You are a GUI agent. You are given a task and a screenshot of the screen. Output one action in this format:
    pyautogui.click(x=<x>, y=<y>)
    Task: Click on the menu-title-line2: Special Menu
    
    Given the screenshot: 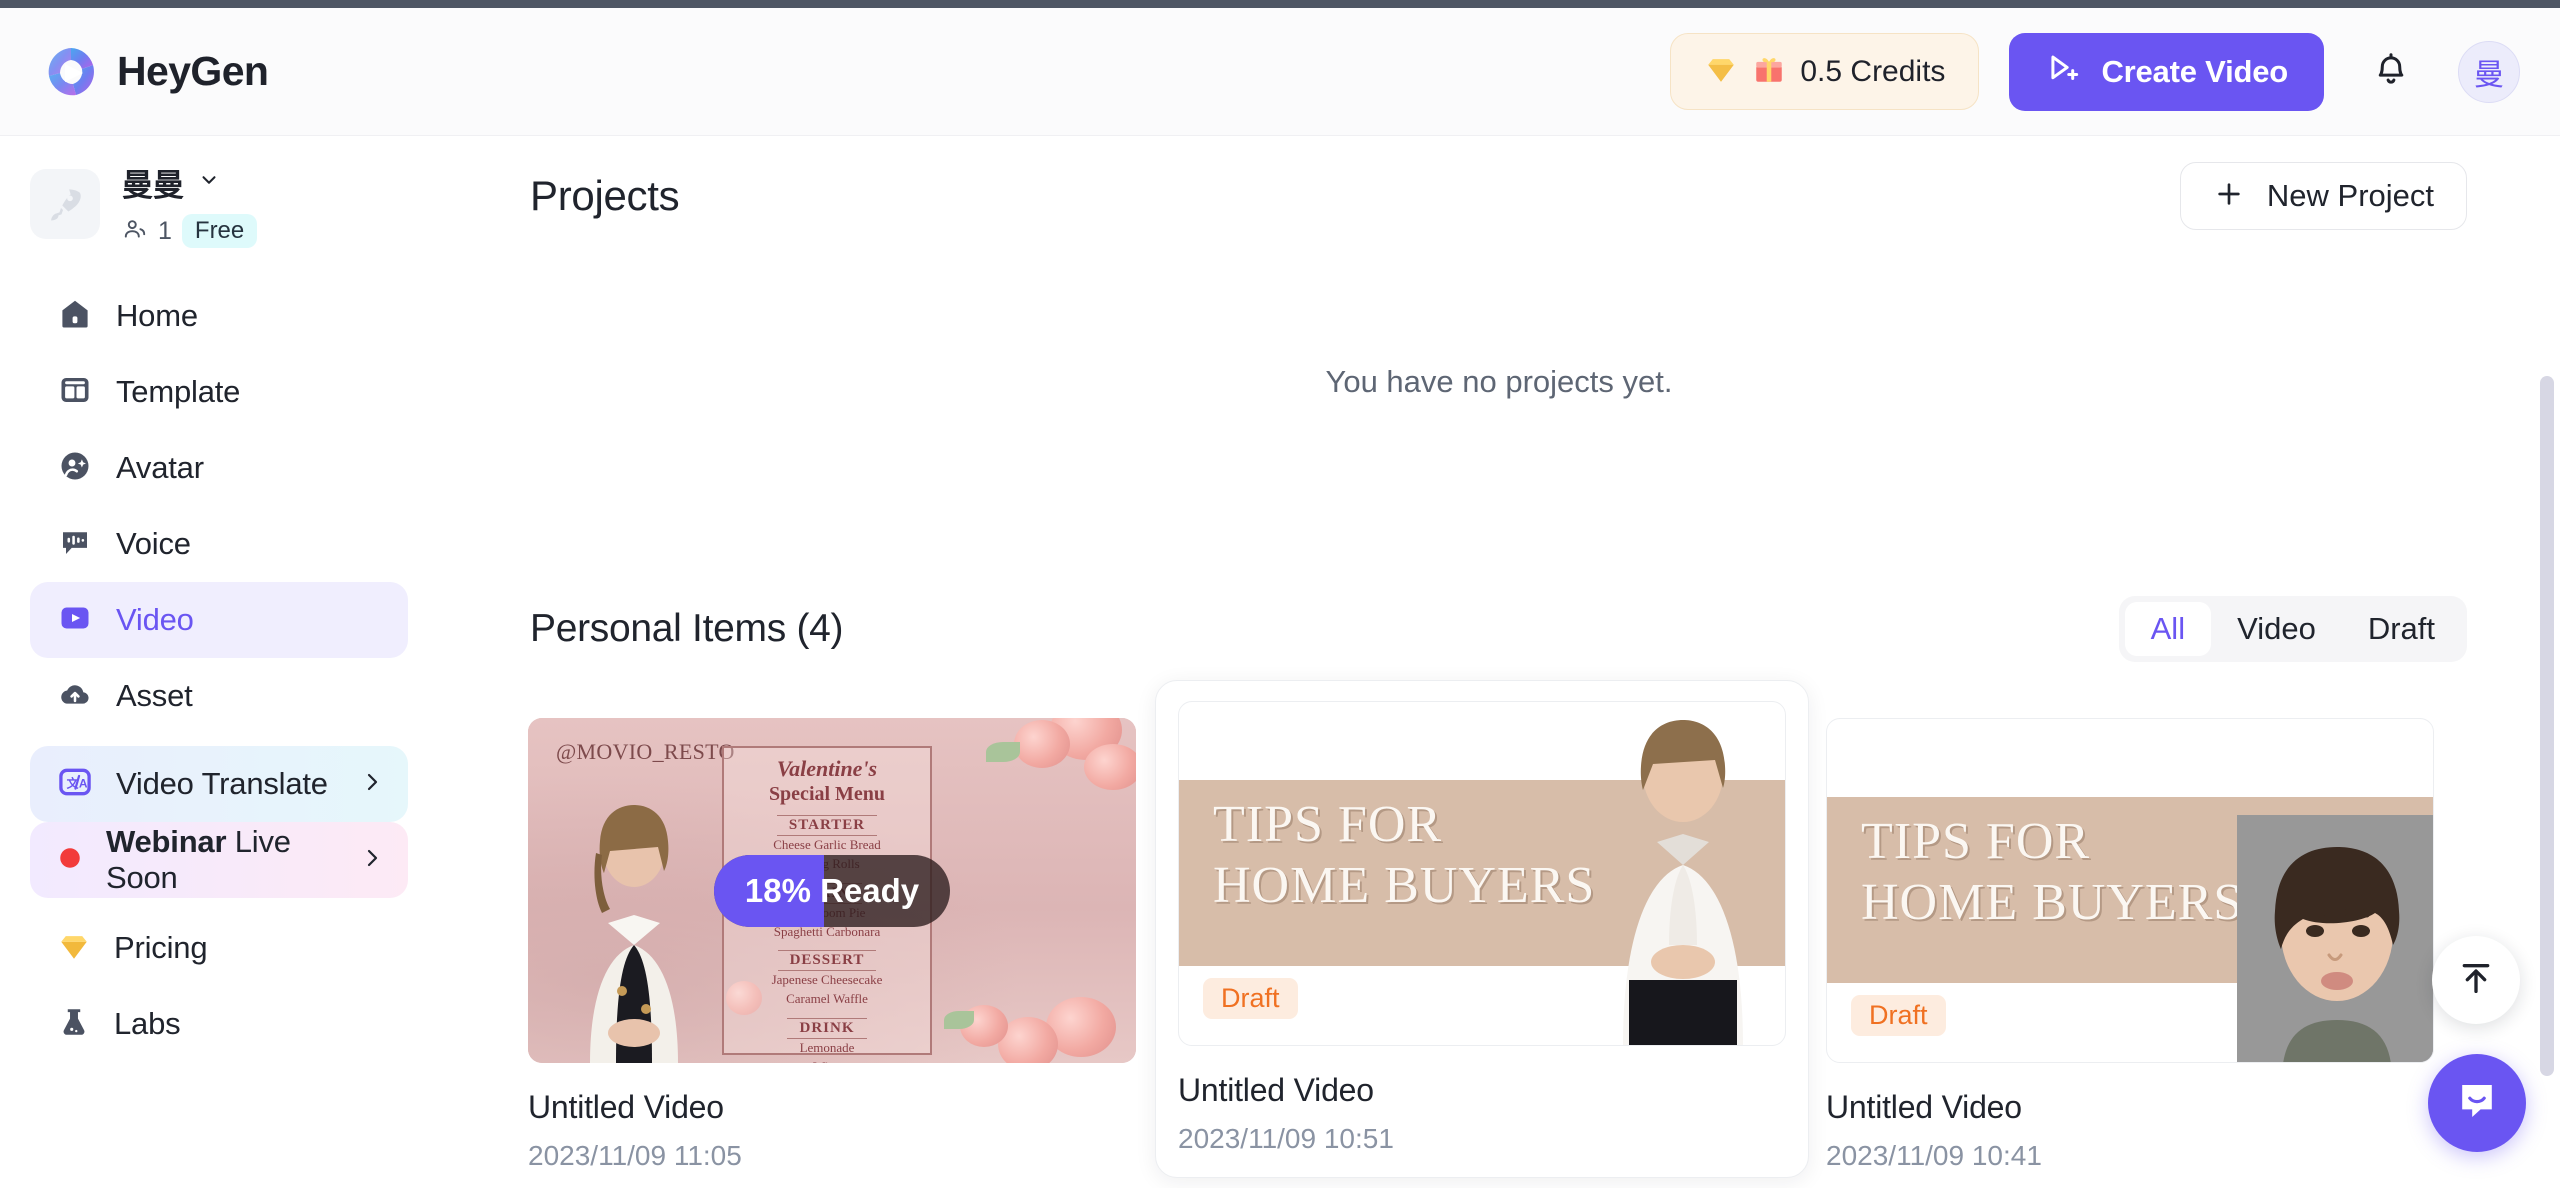 What is the action you would take?
    pyautogui.click(x=827, y=794)
    